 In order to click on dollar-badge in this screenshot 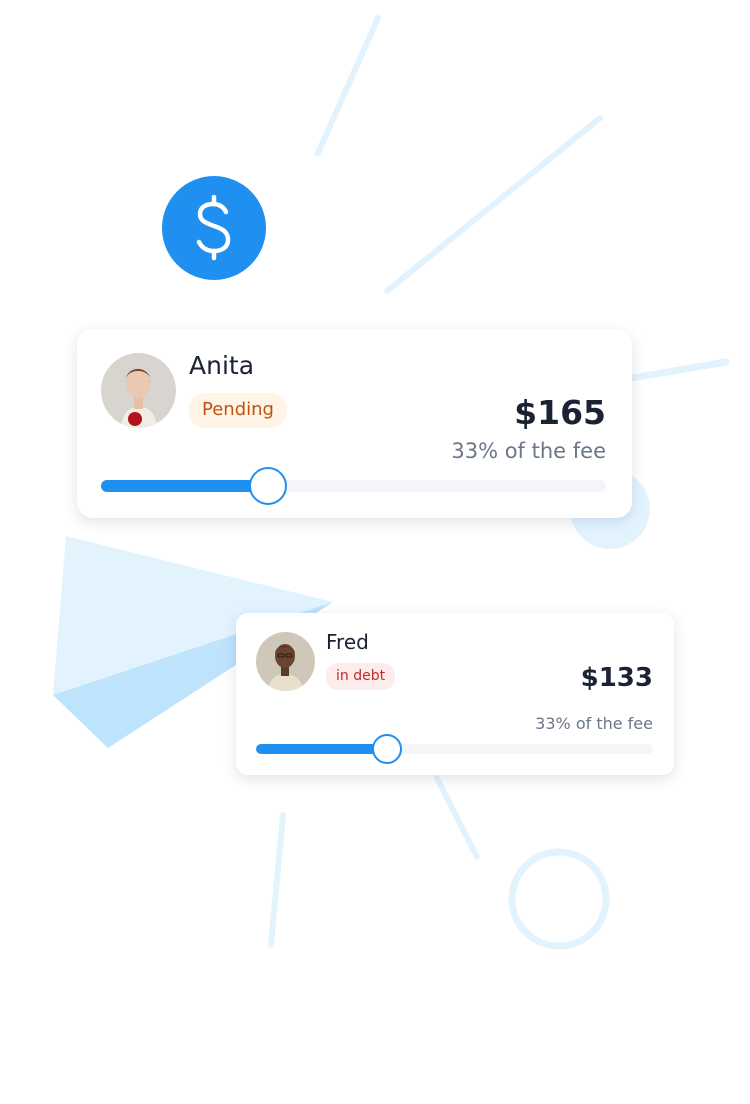, I will do `click(214, 228)`.